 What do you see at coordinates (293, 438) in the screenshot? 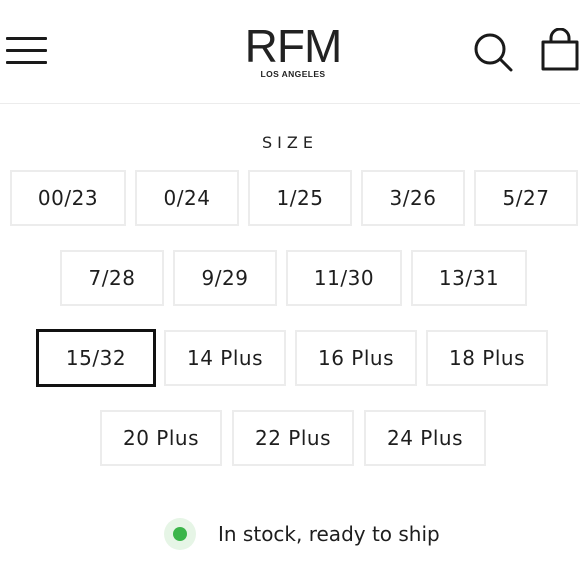
I see `size-option-22-plus: 22 Plus` at bounding box center [293, 438].